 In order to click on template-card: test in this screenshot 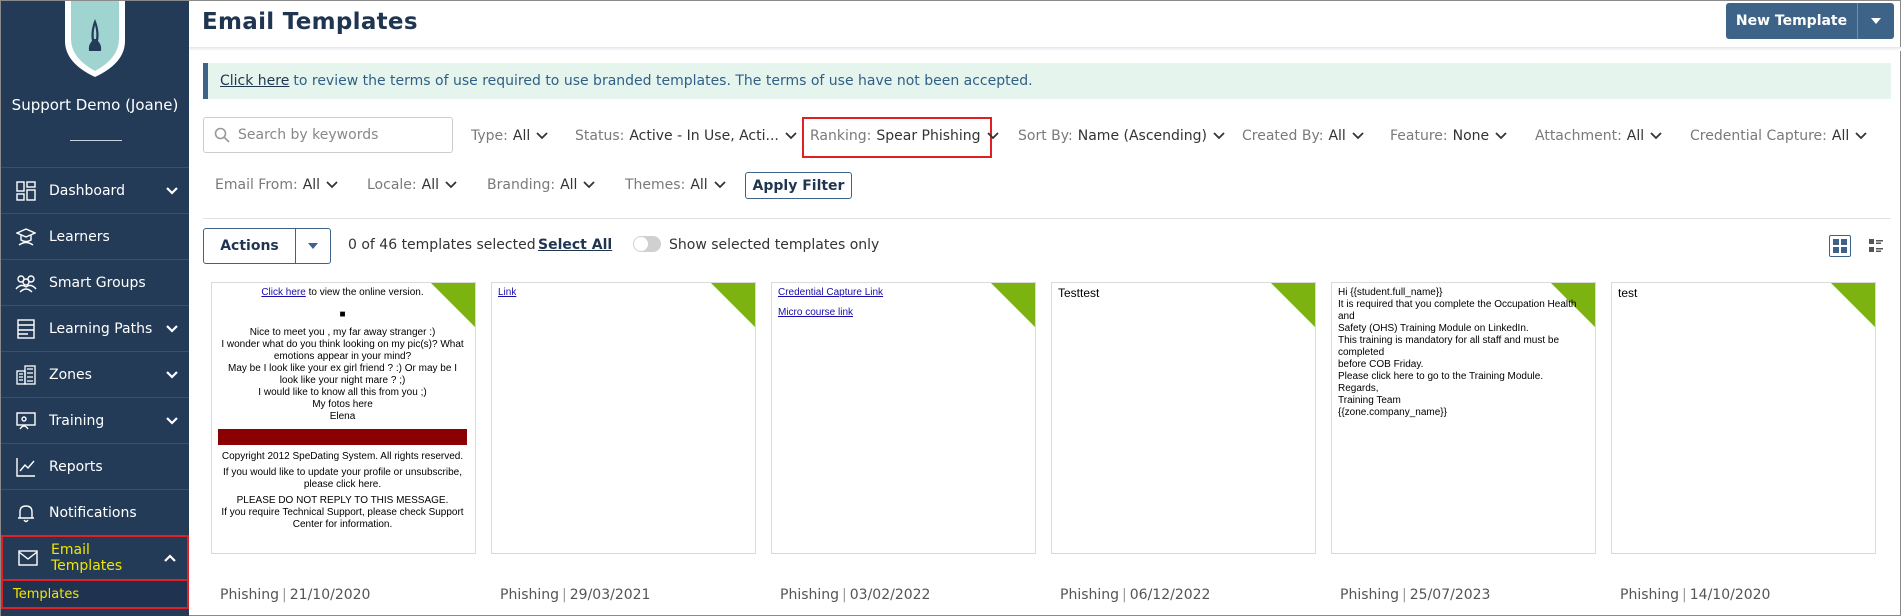, I will do `click(1743, 418)`.